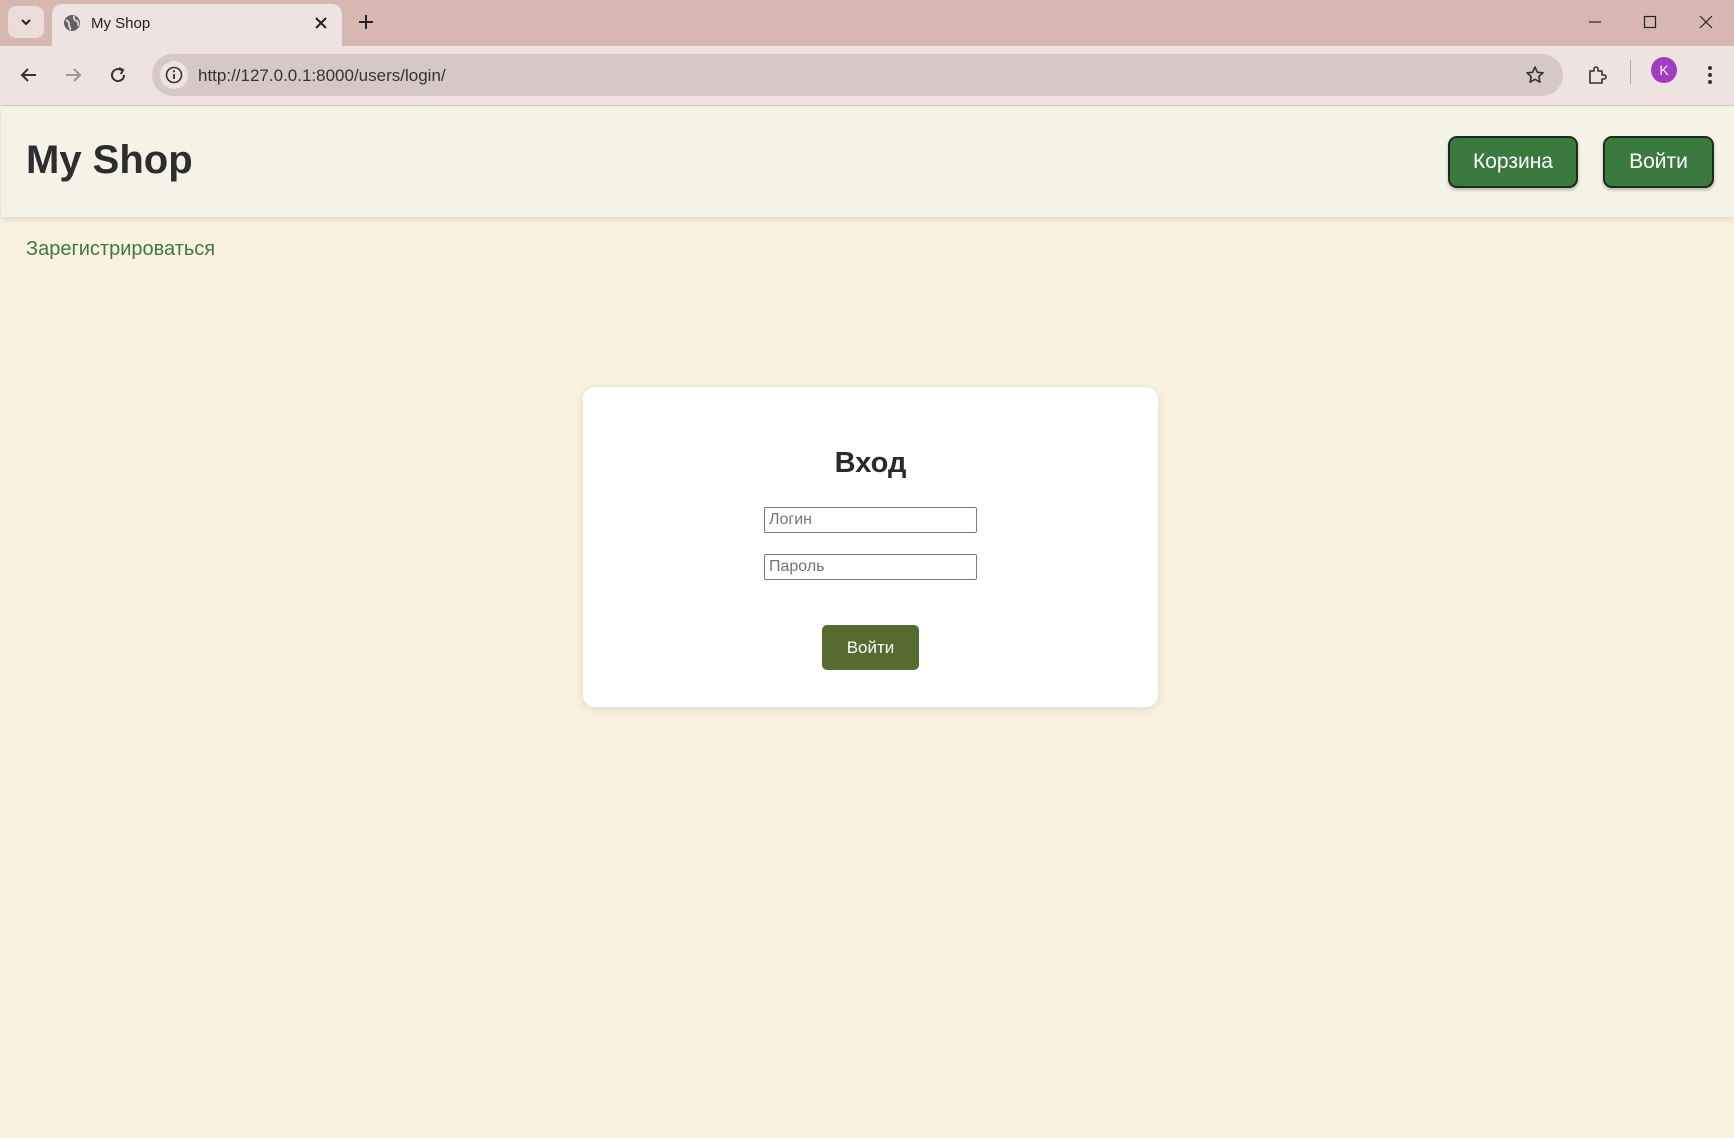 Image resolution: width=1734 pixels, height=1138 pixels. I want to click on site-info-button, so click(174, 75).